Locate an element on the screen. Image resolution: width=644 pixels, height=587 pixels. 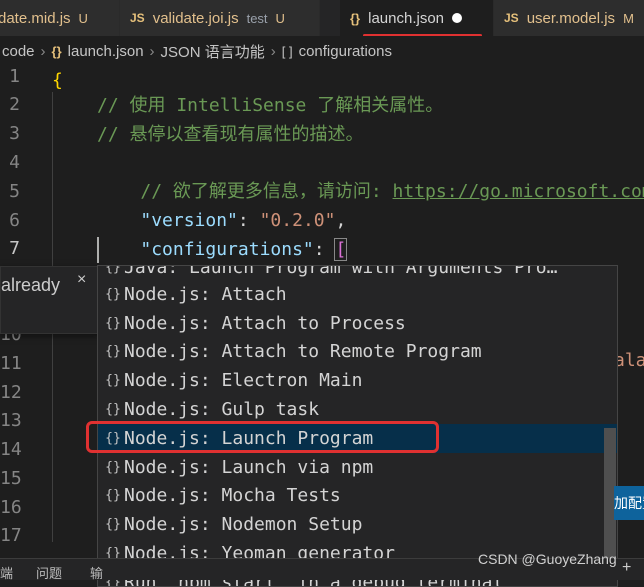
annotation-highlight-box is located at coordinates (262, 437).